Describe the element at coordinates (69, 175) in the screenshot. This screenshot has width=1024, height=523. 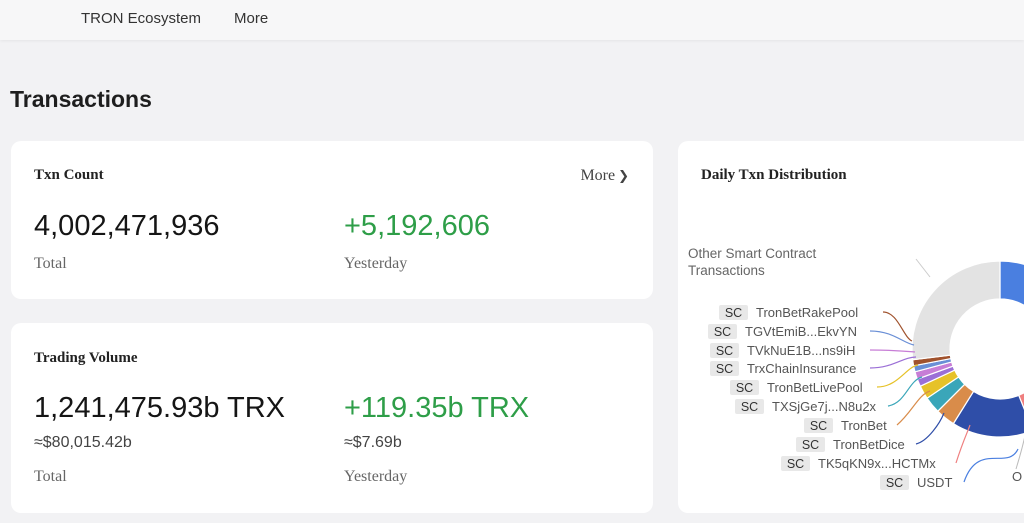
I see `txn-count-title: Txn Count` at that location.